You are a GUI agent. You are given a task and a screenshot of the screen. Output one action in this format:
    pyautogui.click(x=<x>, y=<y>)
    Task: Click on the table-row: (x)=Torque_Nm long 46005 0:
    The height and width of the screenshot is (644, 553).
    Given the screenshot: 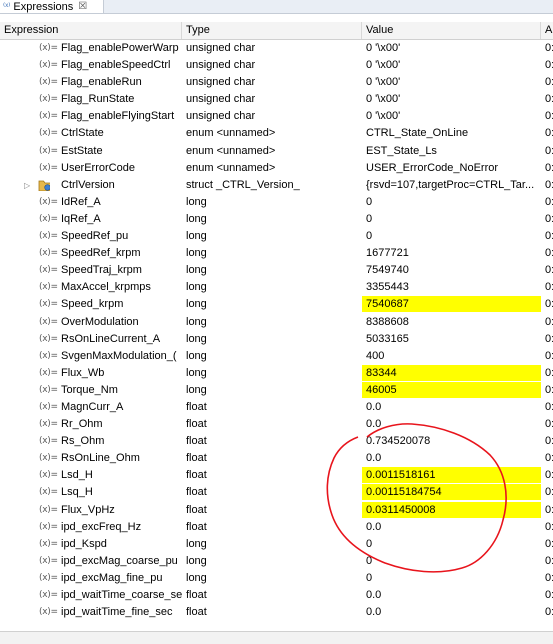 What is the action you would take?
    pyautogui.click(x=276, y=390)
    